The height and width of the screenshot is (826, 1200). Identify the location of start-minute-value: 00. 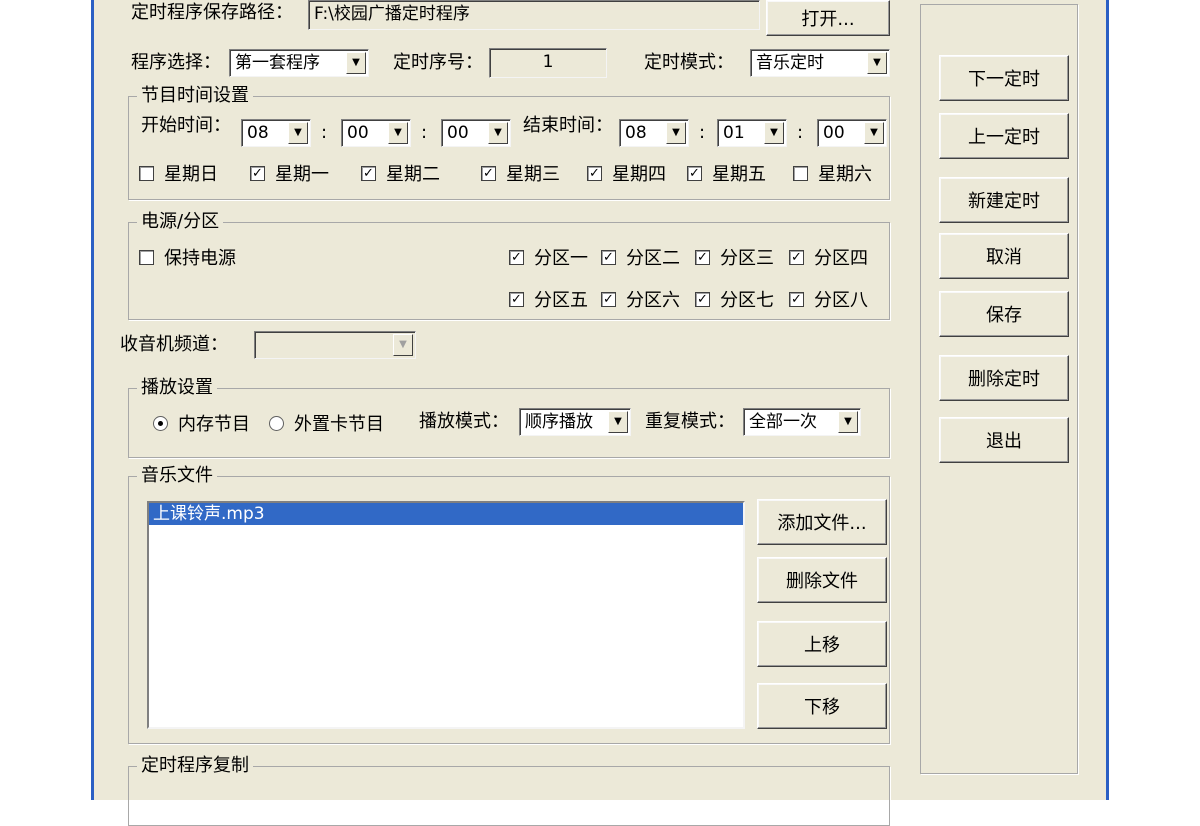
(358, 133).